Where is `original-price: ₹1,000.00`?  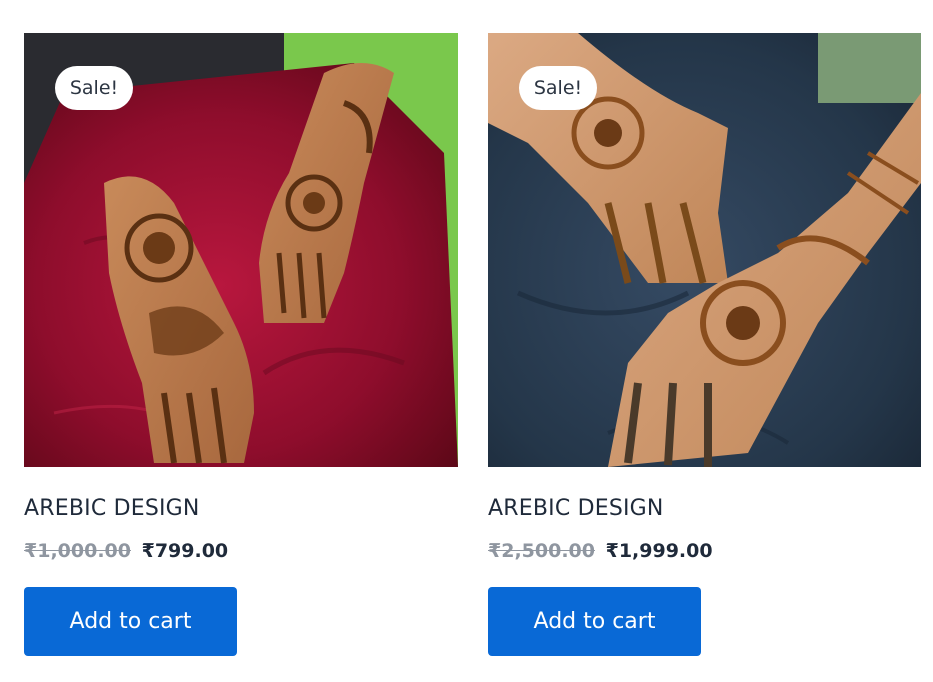 original-price: ₹1,000.00 is located at coordinates (77, 551).